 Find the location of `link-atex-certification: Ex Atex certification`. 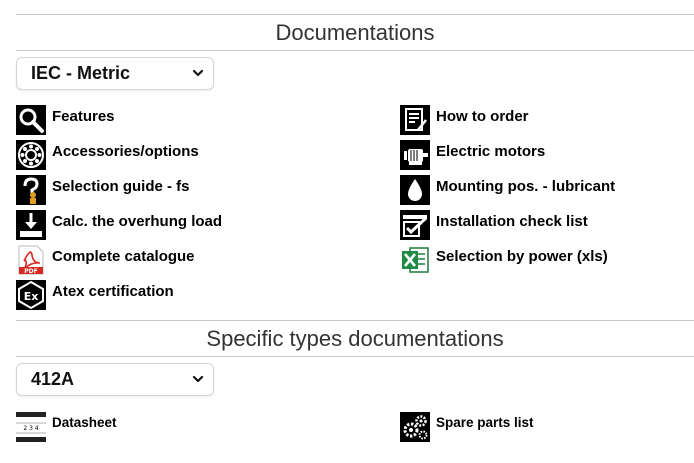

link-atex-certification: Ex Atex certification is located at coordinates (95, 295).